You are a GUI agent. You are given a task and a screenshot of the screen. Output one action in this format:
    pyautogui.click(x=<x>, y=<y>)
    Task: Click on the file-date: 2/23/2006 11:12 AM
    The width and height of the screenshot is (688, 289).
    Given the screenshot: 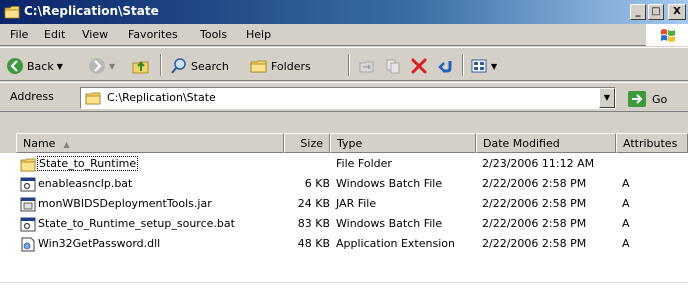 What is the action you would take?
    pyautogui.click(x=538, y=163)
    